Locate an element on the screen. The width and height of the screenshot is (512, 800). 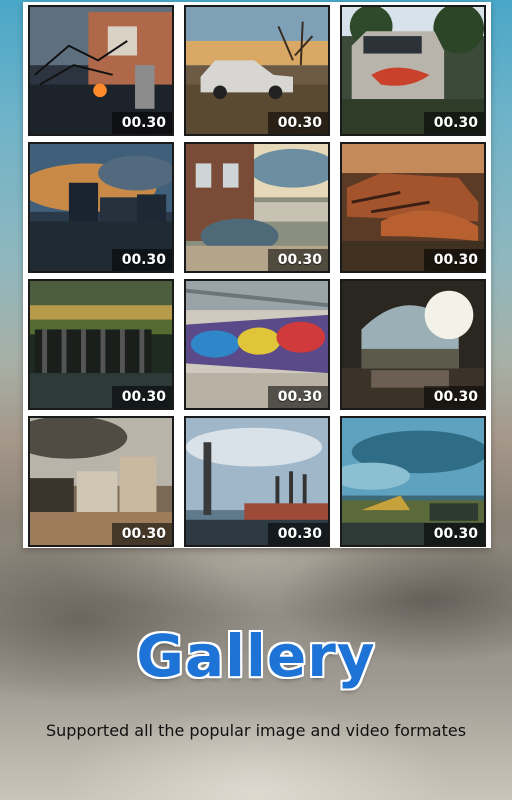
page-title: Gallery is located at coordinates (256, 656).